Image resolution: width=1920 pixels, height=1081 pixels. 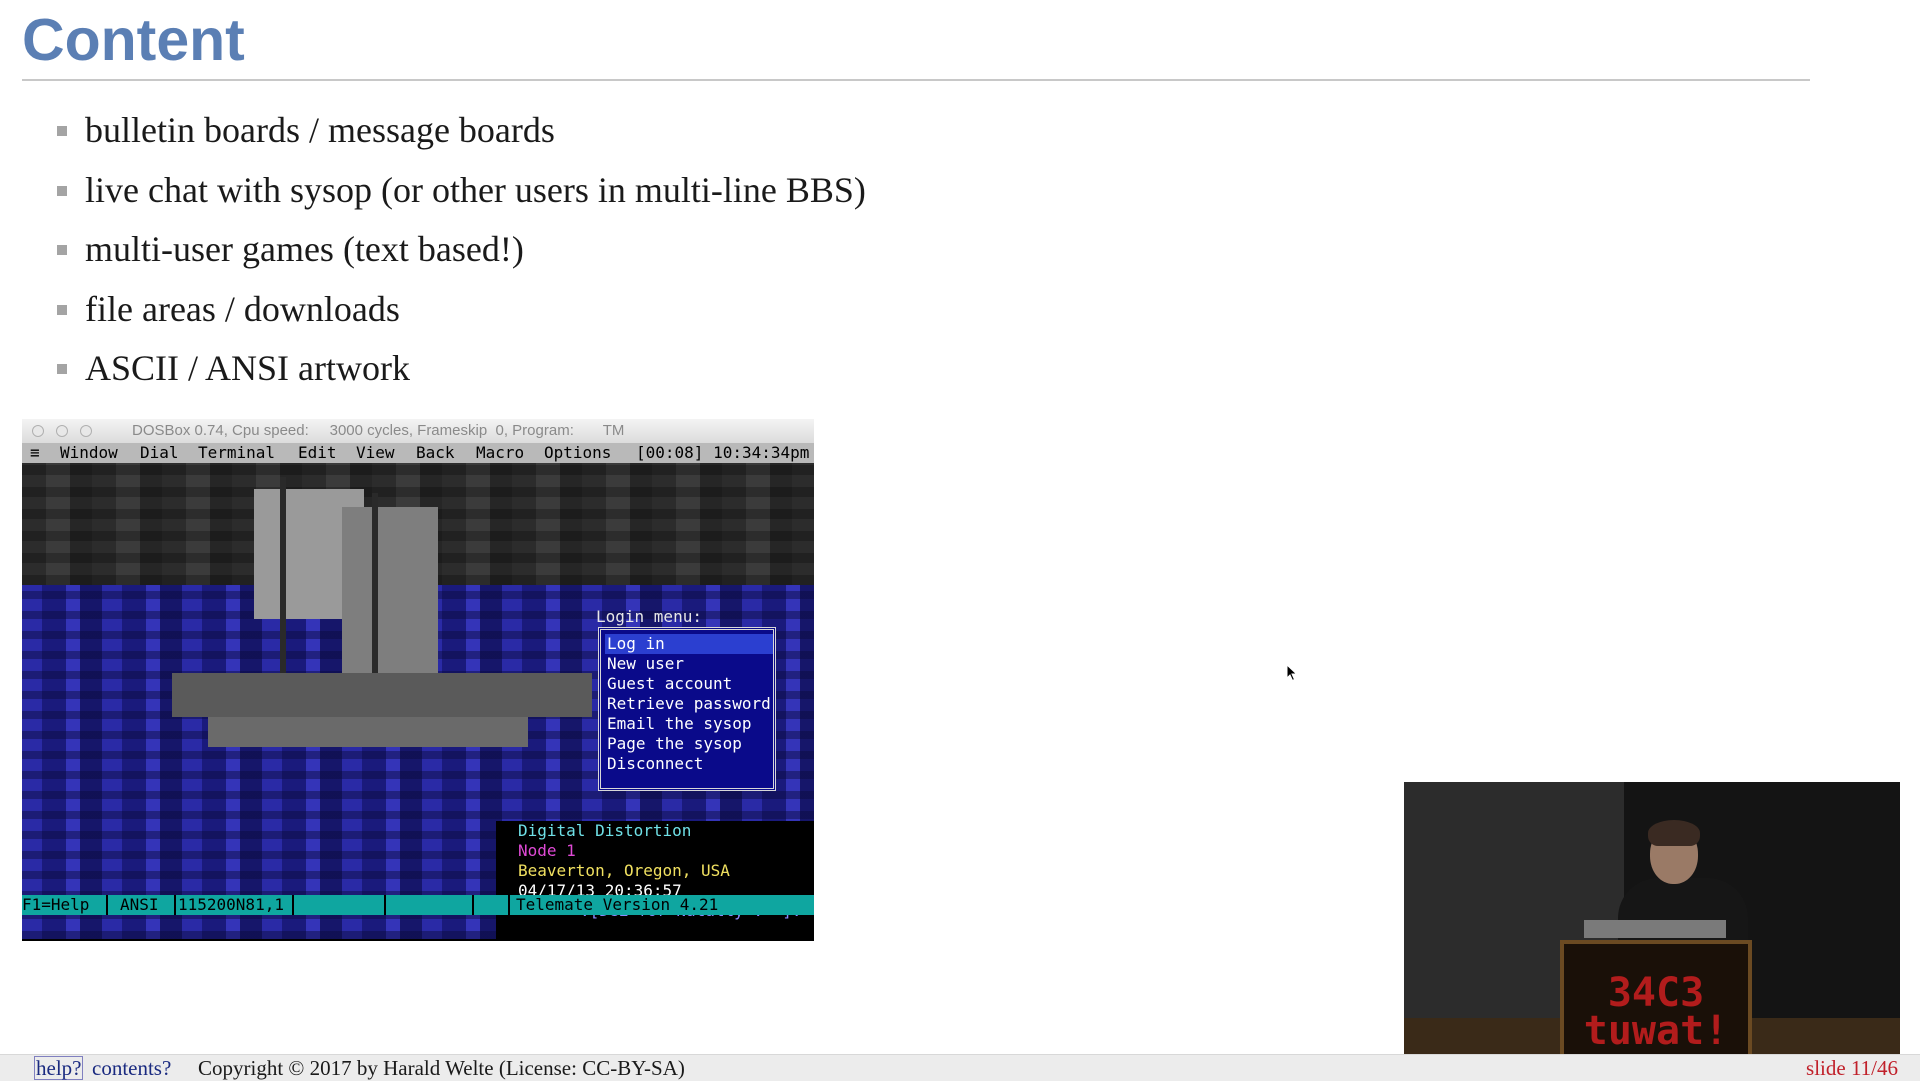 What do you see at coordinates (1292, 673) in the screenshot?
I see `mouse-cursor-icon` at bounding box center [1292, 673].